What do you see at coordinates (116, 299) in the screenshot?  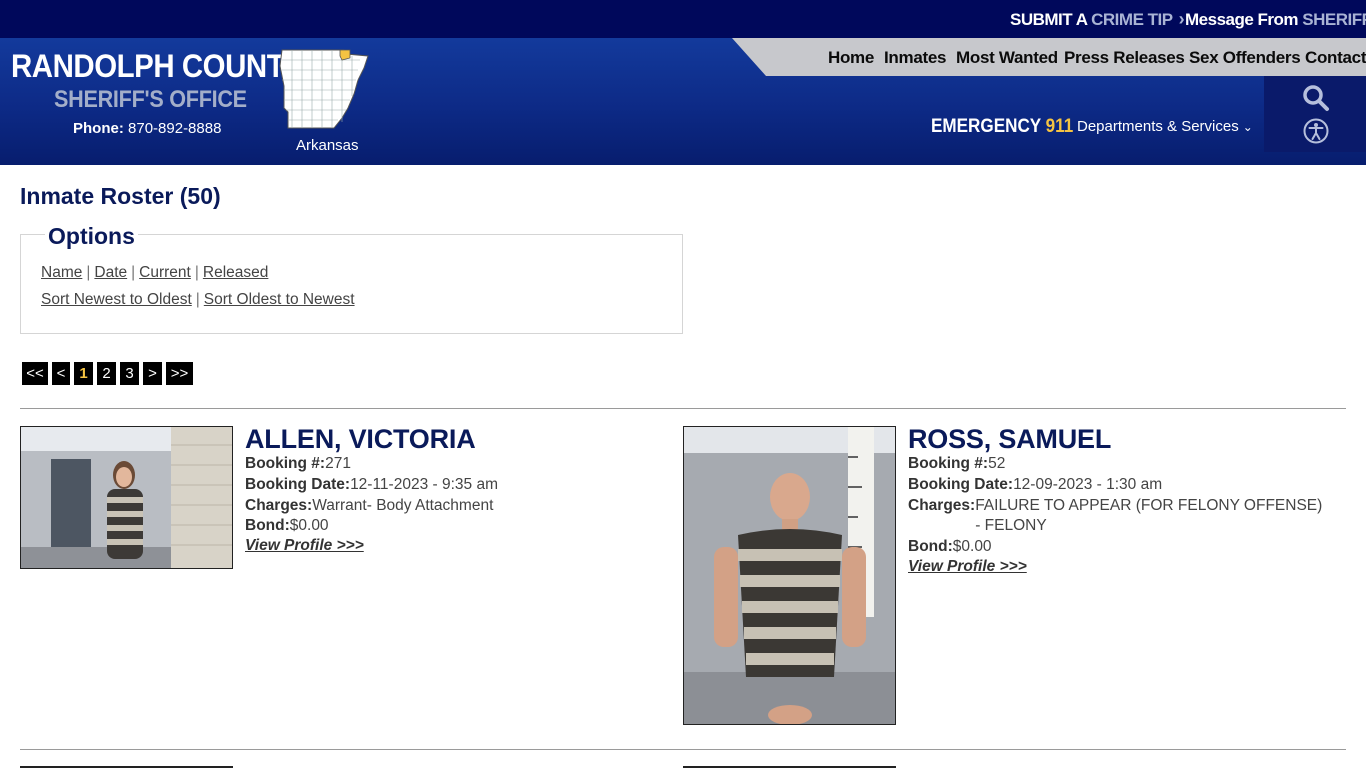 I see `sort-newest-link: Sort Newest to Oldest` at bounding box center [116, 299].